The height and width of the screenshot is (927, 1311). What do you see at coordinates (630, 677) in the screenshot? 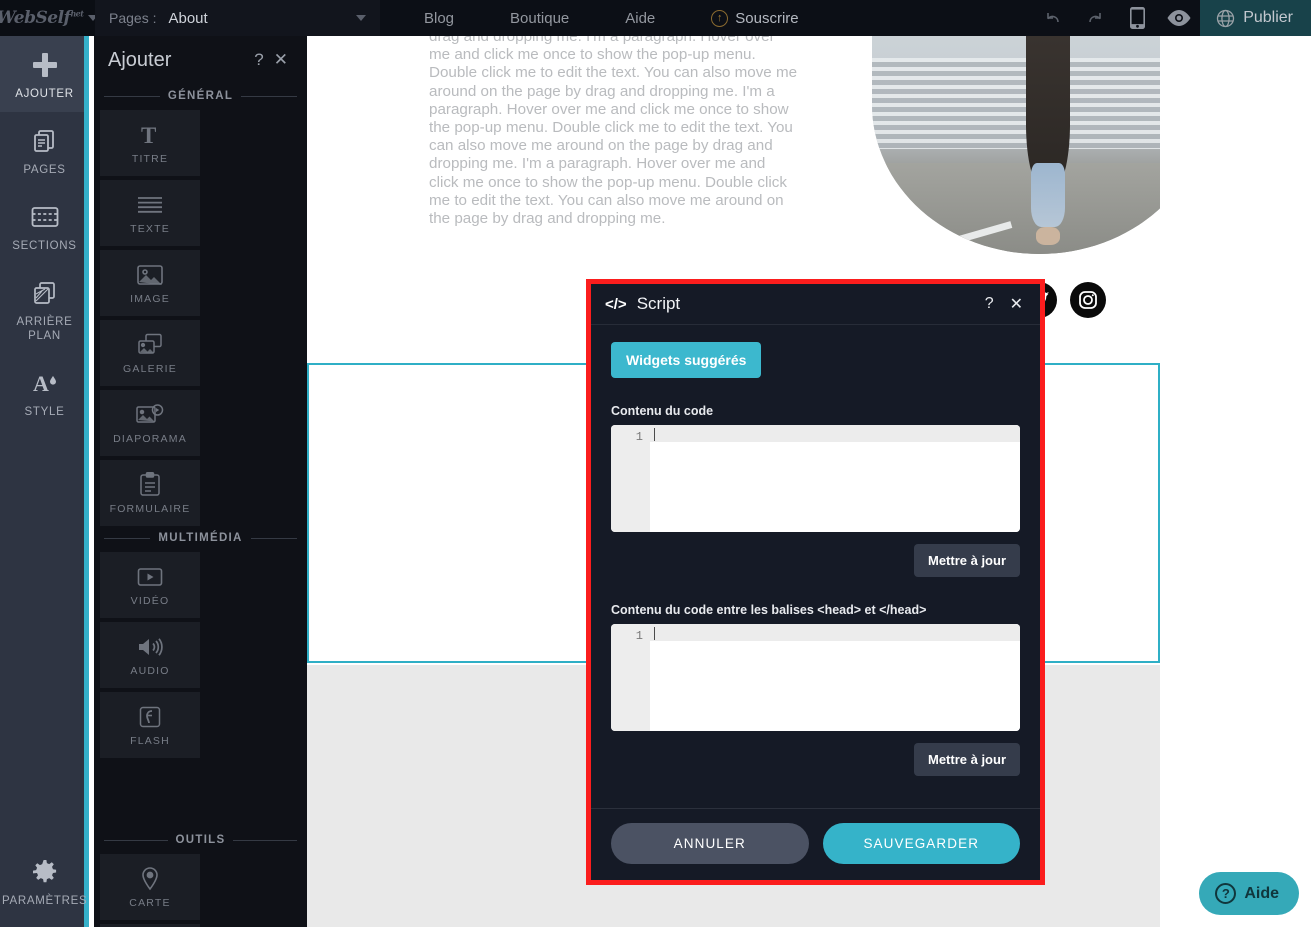
I see `line-number-gutter: 1` at bounding box center [630, 677].